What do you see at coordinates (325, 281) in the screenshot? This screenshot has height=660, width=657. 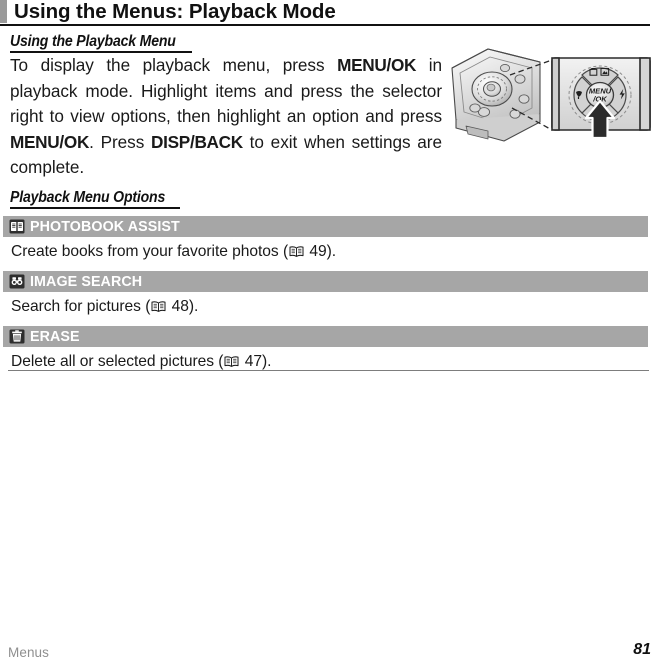 I see `menu-item-image-search: IMAGE SEARCH` at bounding box center [325, 281].